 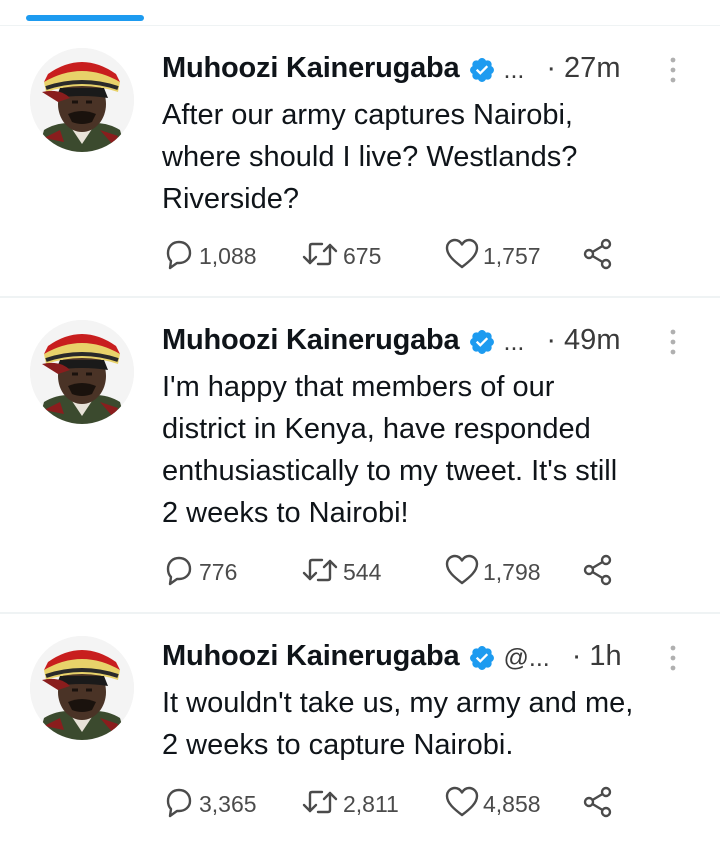 I want to click on tweet-header: Muhoozi Kainerugaba ... · 27m, so click(x=422, y=70).